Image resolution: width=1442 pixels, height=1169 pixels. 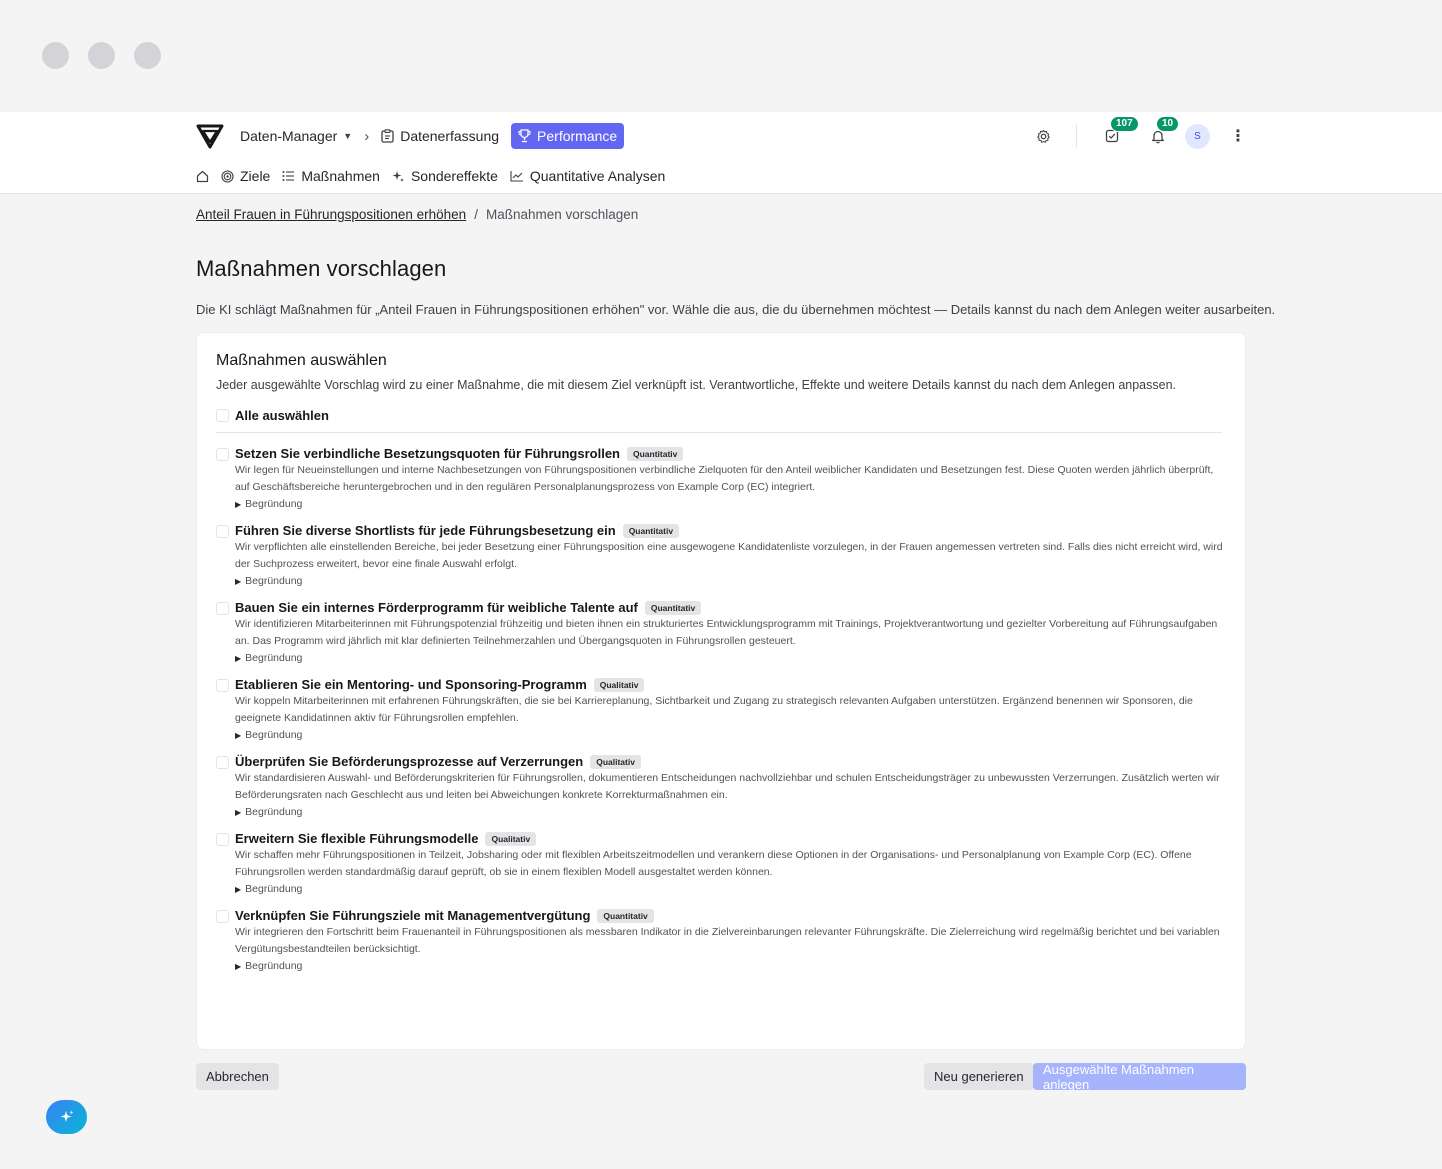 I want to click on avatar-initial: S, so click(x=1197, y=136).